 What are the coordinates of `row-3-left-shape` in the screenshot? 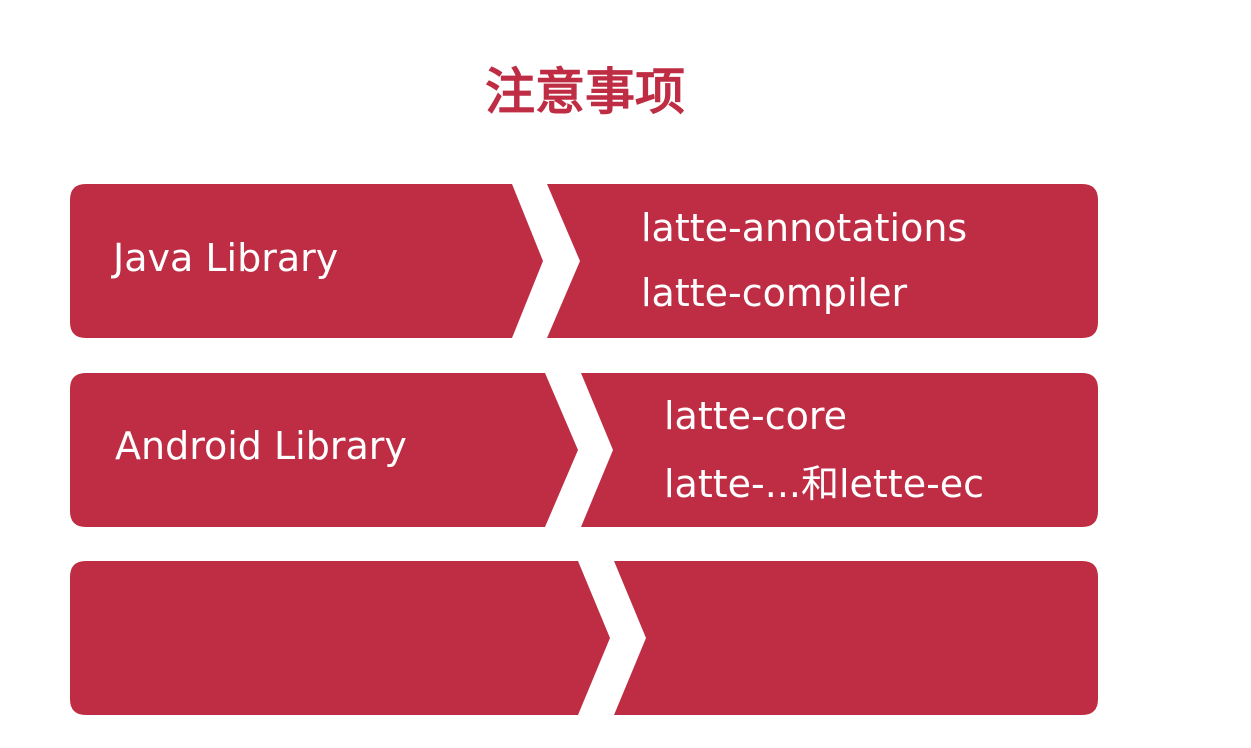 It's located at (340, 638).